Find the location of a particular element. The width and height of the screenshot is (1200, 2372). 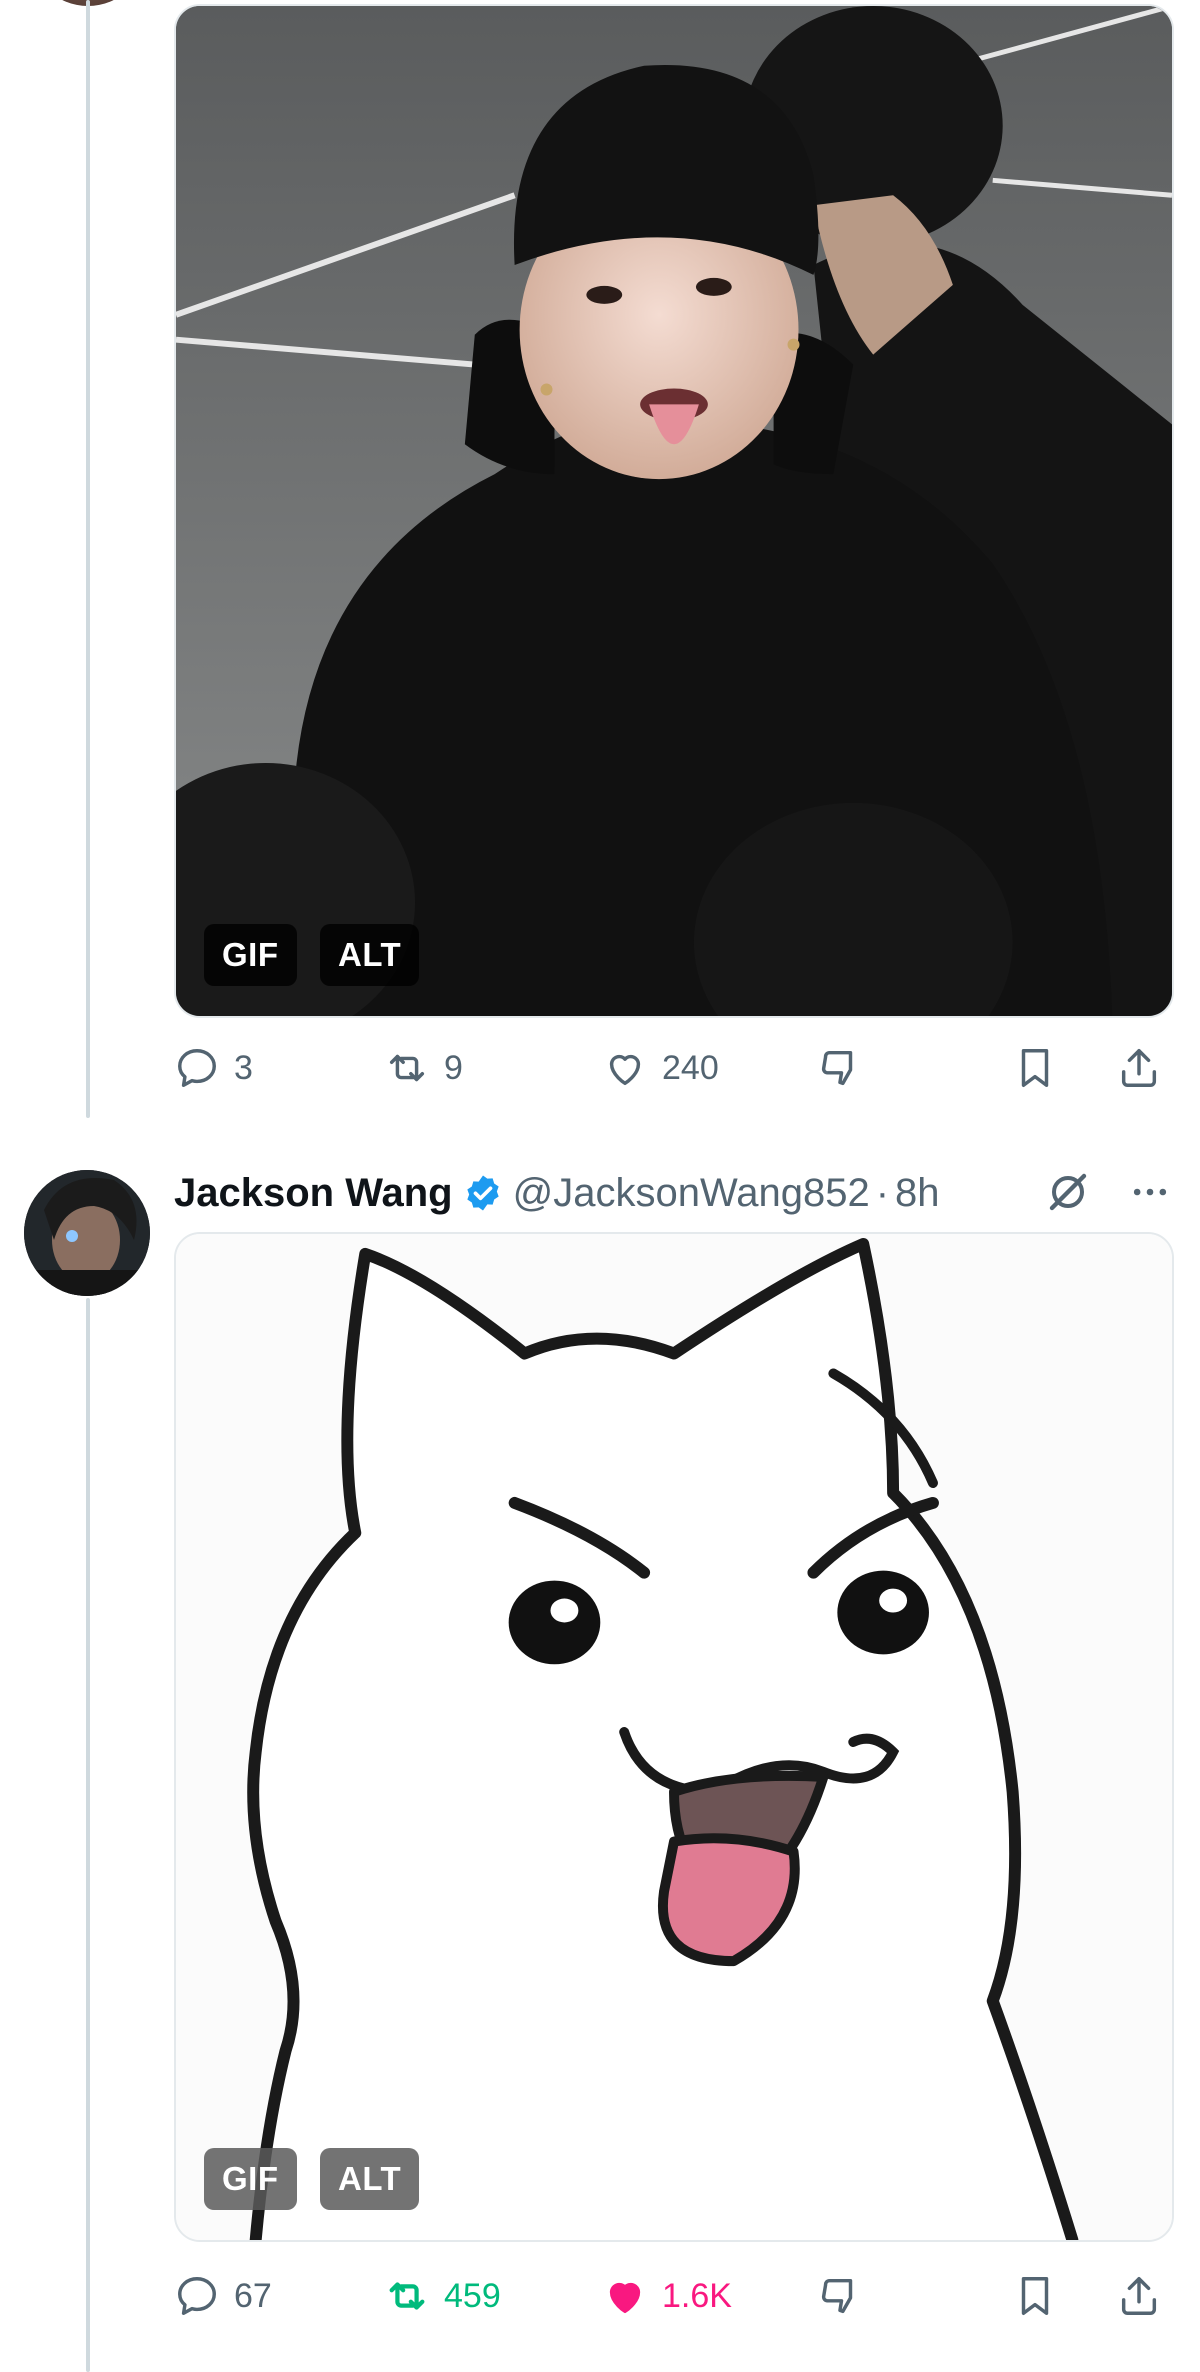

reply-button: 3 is located at coordinates (213, 1068).